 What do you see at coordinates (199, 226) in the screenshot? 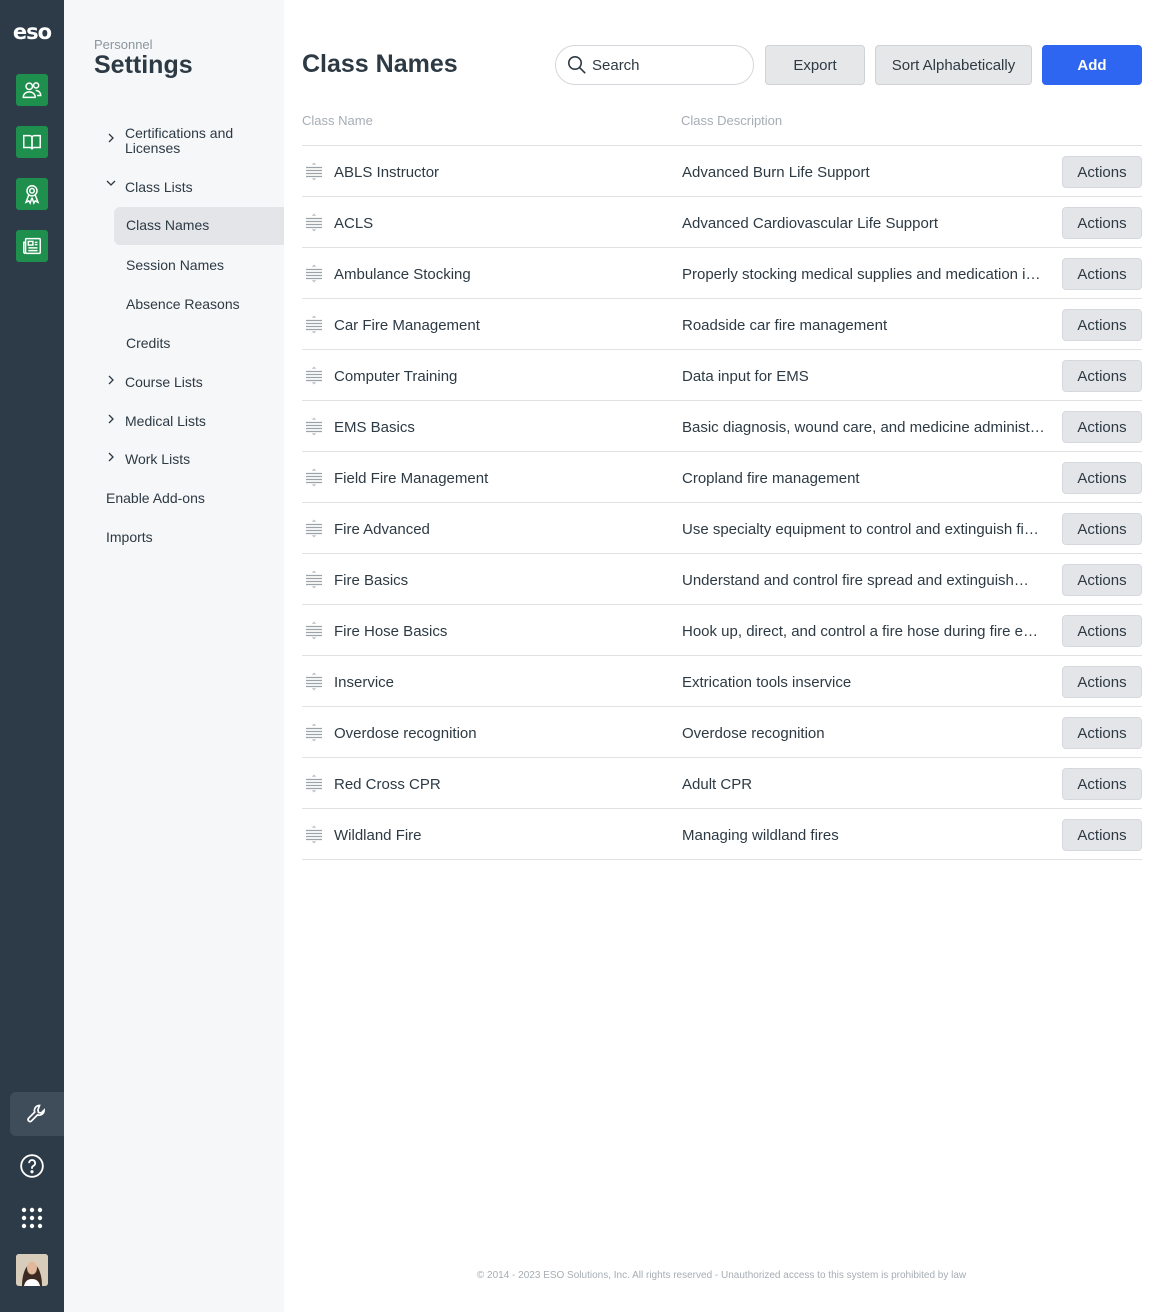
I see `nav-item-class-names: Class Names` at bounding box center [199, 226].